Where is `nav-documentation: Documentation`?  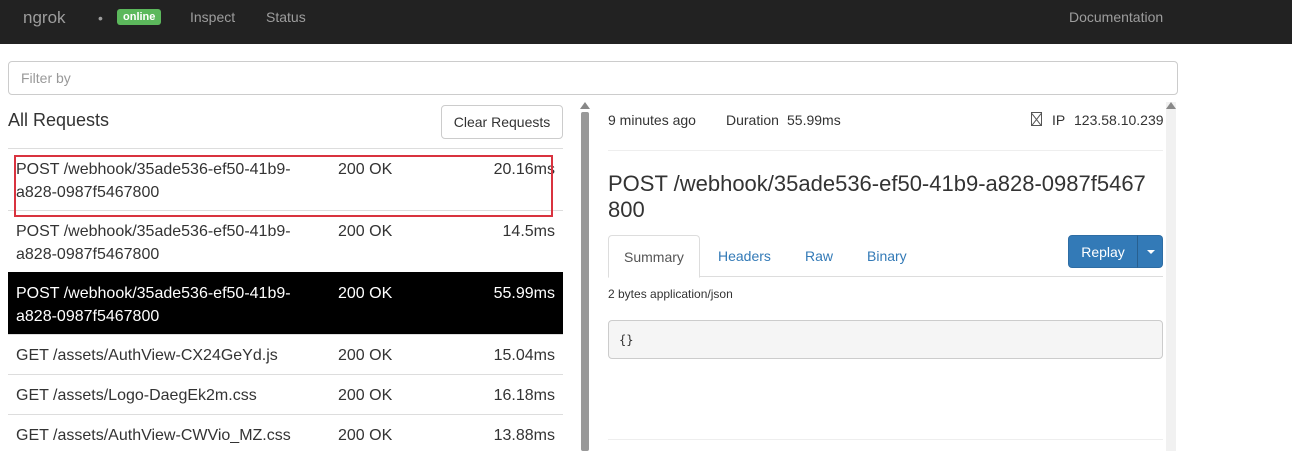 nav-documentation: Documentation is located at coordinates (1116, 17).